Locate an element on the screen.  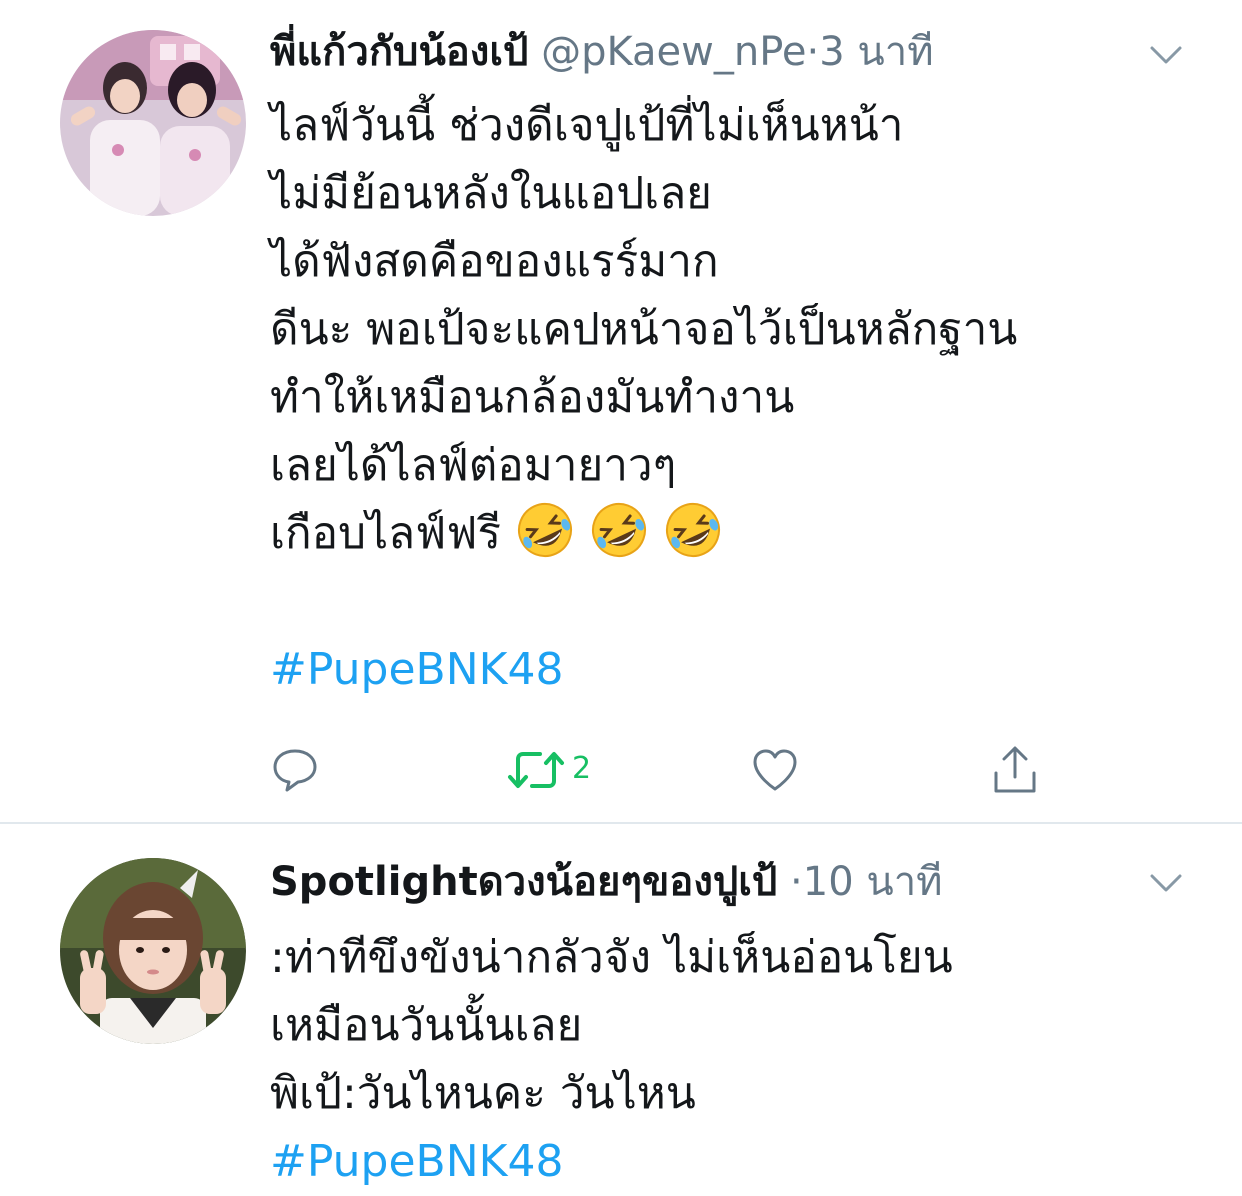
retweet-button: 2 is located at coordinates (548, 770).